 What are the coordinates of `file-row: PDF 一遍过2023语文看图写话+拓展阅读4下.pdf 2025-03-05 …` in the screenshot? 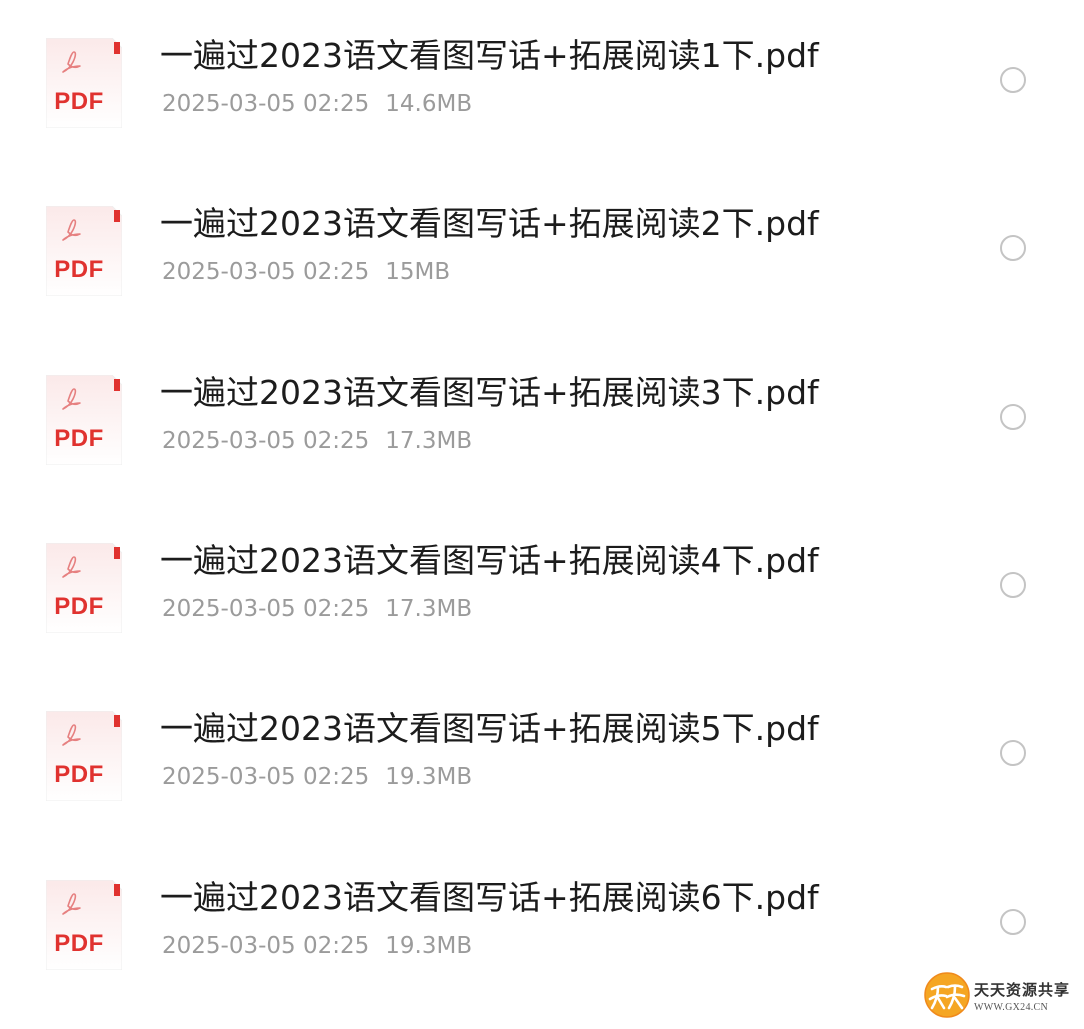 It's located at (542, 580).